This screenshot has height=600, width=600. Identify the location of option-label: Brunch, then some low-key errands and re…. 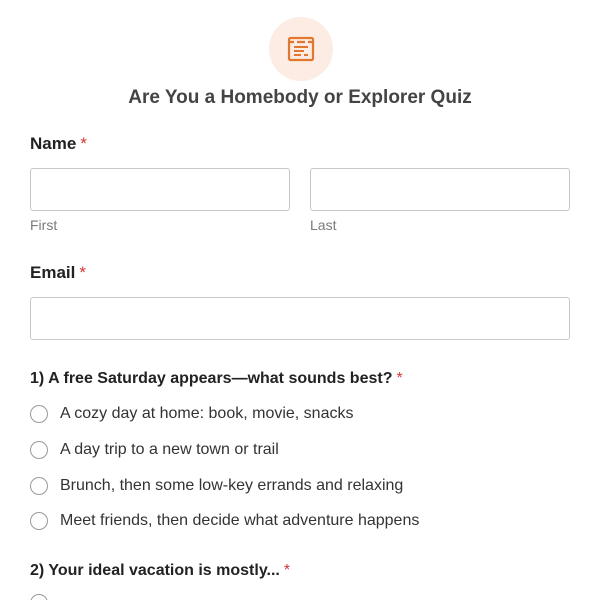
(231, 486).